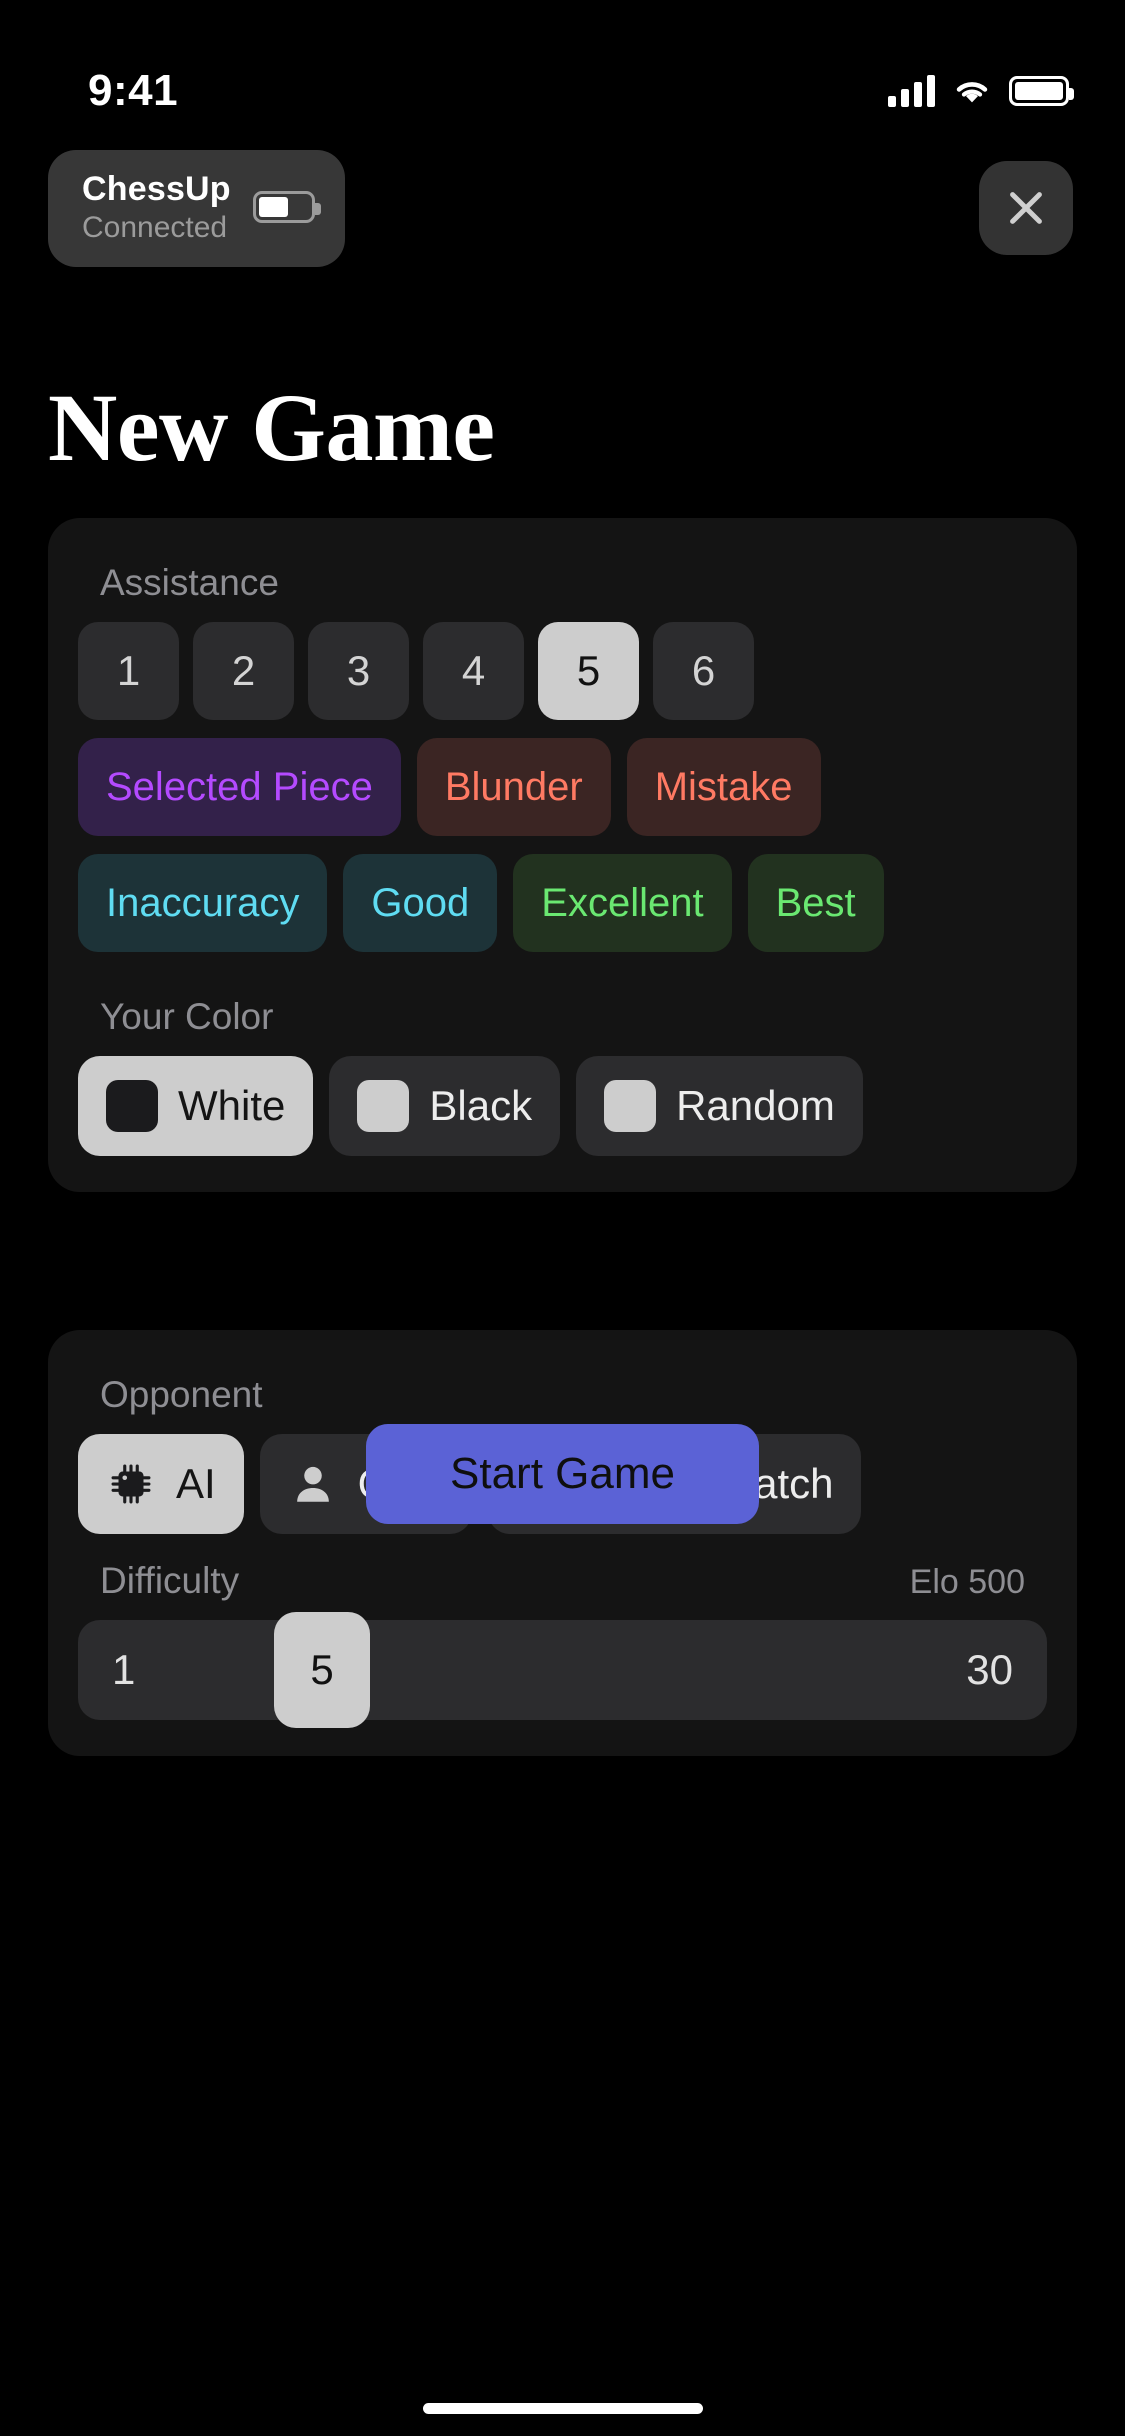  Describe the element at coordinates (189, 582) in the screenshot. I see `assistance-label: Assistance` at that location.